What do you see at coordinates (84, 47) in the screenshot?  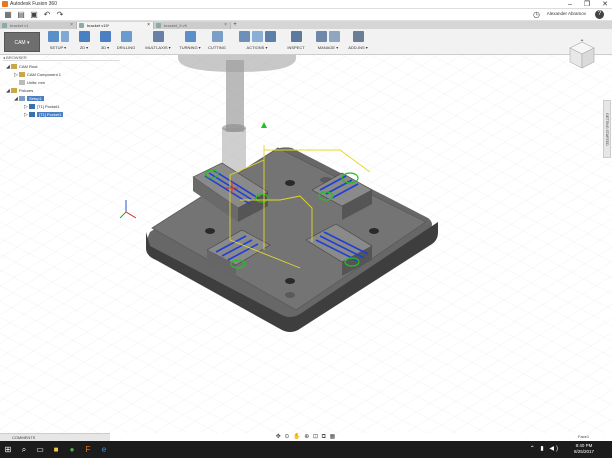 I see `2d-label: 2D ▾` at bounding box center [84, 47].